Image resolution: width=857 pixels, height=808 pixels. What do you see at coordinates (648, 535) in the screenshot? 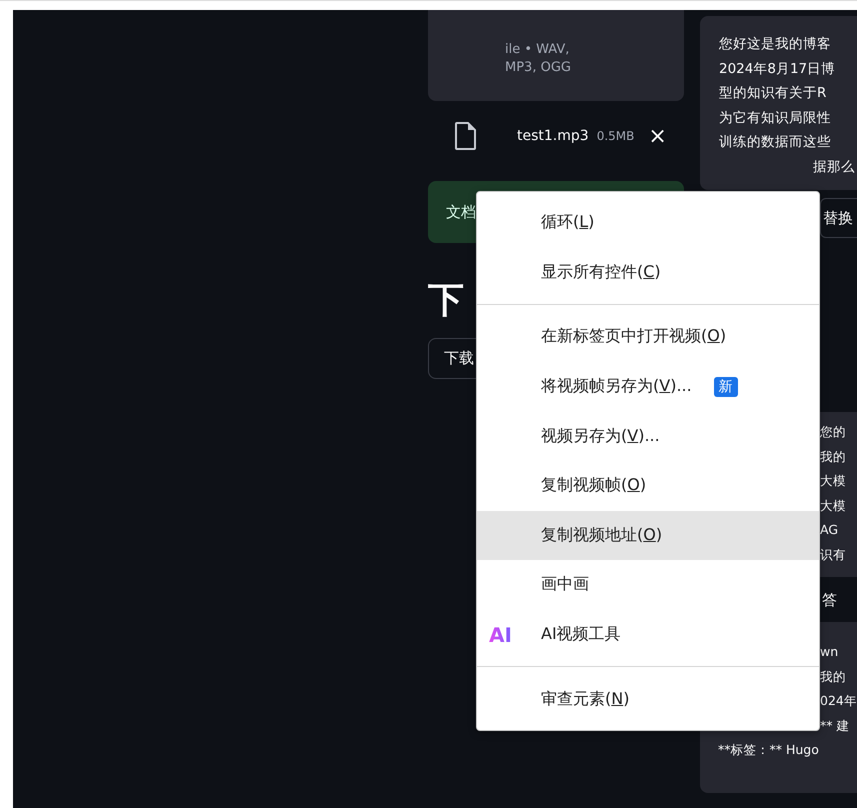
I see `menu-item: 复制视频地址(O)` at bounding box center [648, 535].